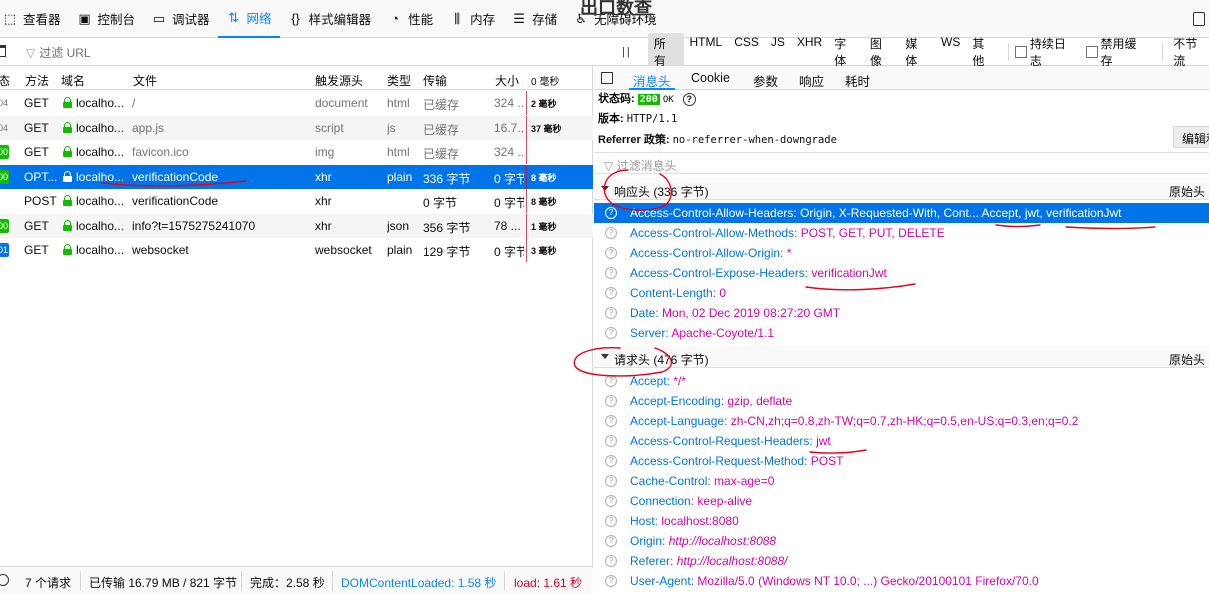 The image size is (1209, 594). Describe the element at coordinates (410, 19) in the screenshot. I see `tool-tab-performance: ◔ 性能` at that location.